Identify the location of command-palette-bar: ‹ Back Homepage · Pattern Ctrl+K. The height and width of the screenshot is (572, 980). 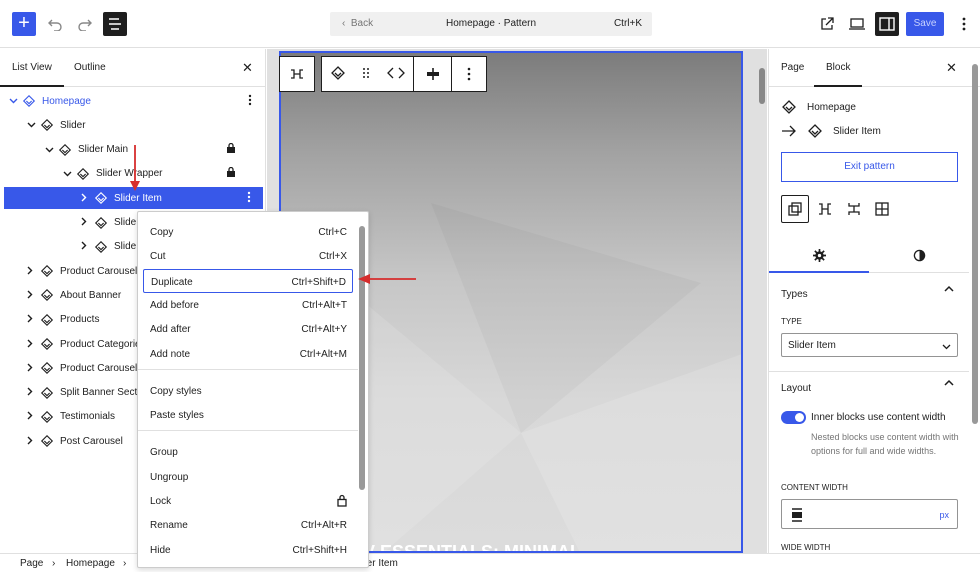
(491, 24).